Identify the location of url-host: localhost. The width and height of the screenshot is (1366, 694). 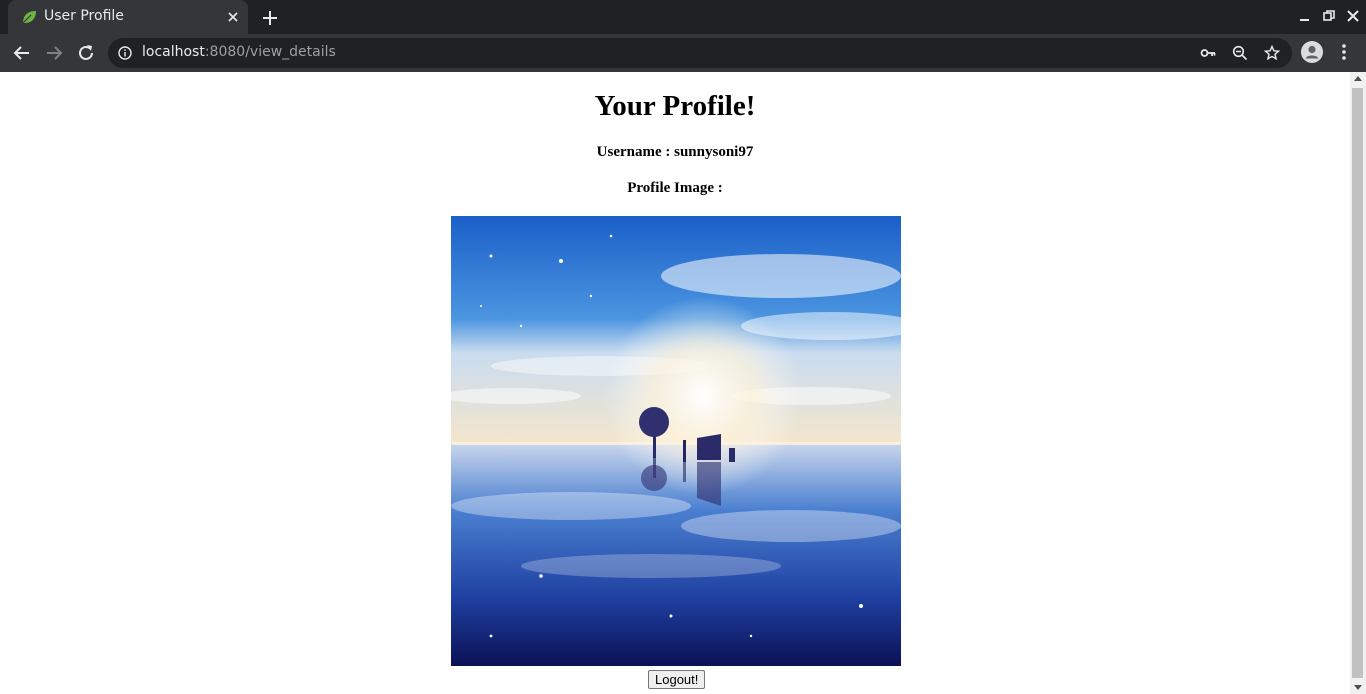
(173, 52).